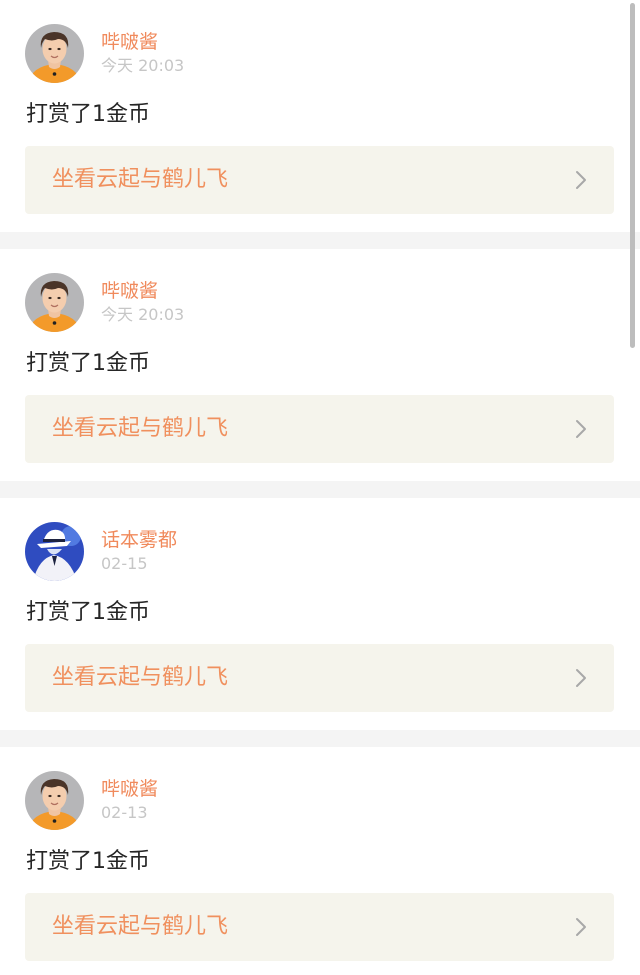 The width and height of the screenshot is (640, 975). What do you see at coordinates (632, 175) in the screenshot?
I see `scrollbar` at bounding box center [632, 175].